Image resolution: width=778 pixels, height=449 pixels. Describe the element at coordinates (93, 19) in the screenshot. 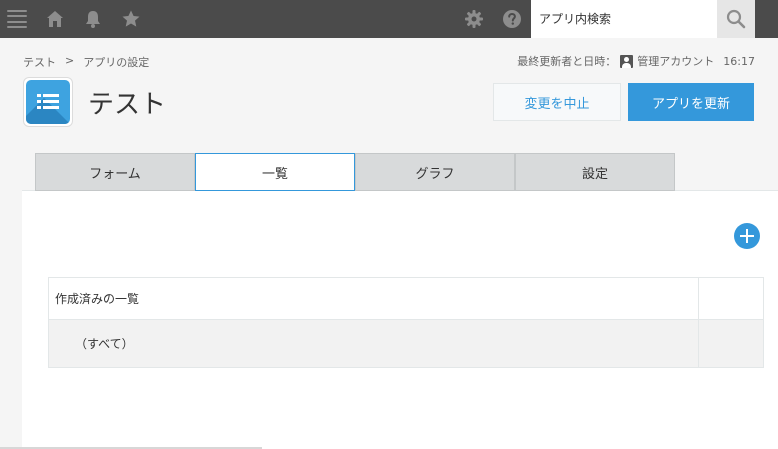

I see `bell-icon` at that location.